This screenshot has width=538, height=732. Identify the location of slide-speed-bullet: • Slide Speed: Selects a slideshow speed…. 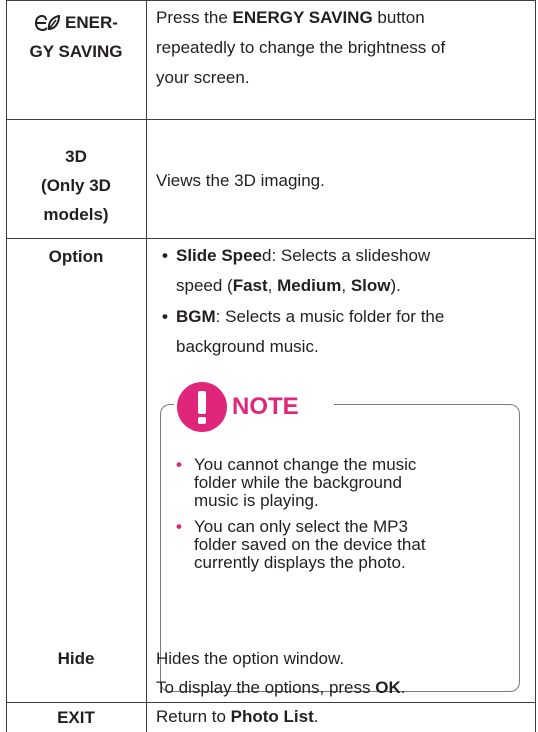
(296, 270).